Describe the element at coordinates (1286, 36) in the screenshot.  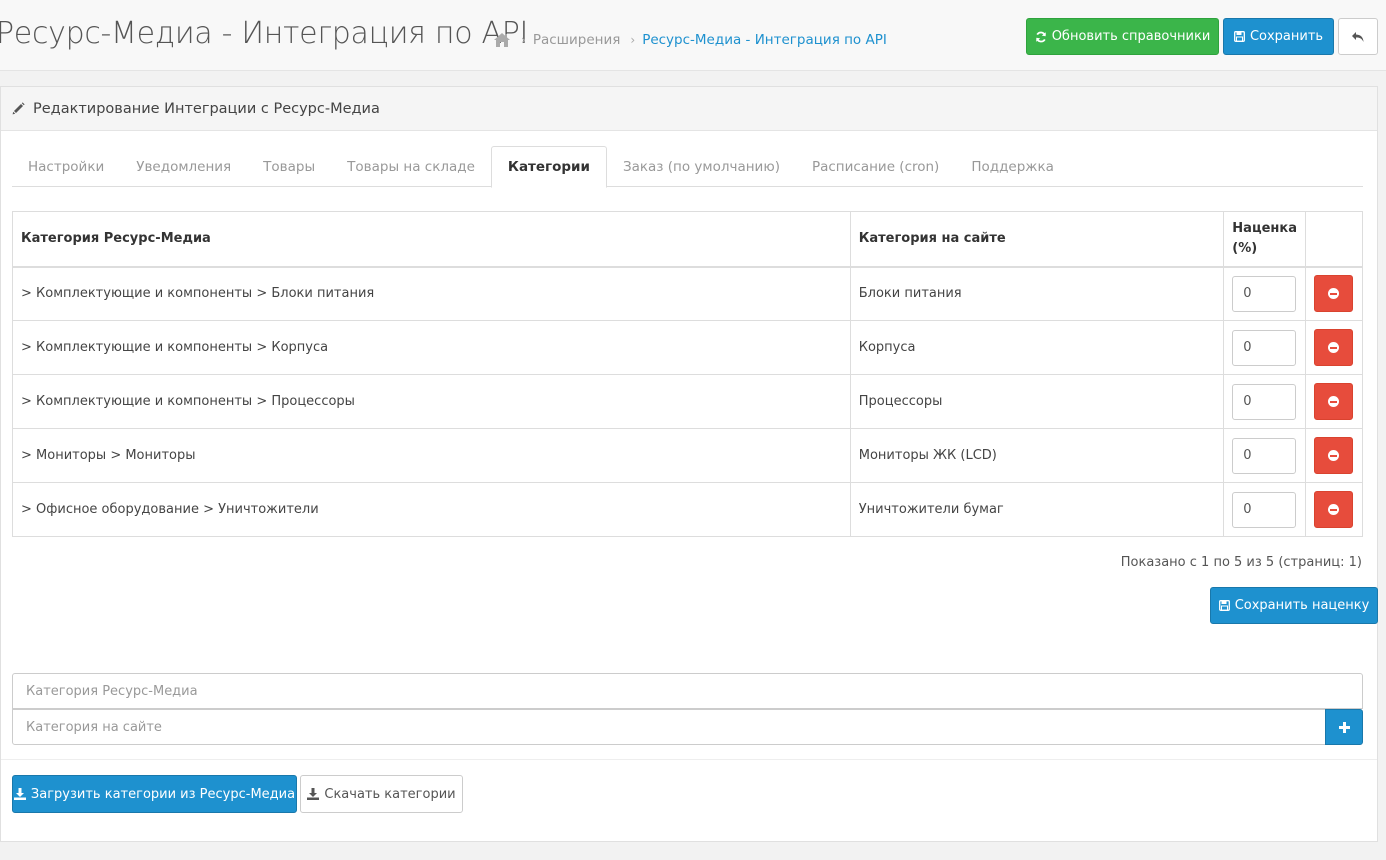
I see `save-label: Сохранить` at that location.